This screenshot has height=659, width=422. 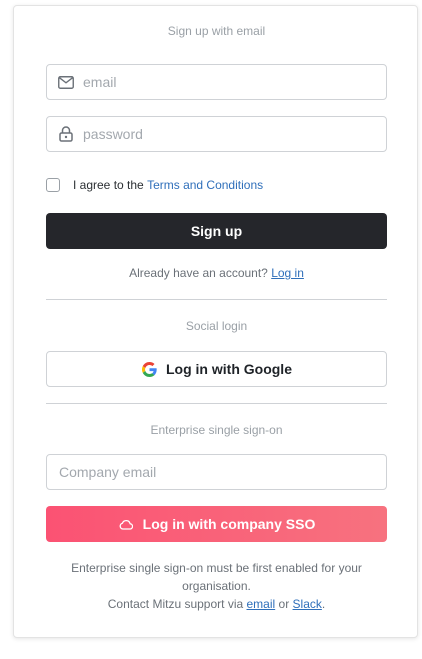 I want to click on social-heading: Social login, so click(x=216, y=326).